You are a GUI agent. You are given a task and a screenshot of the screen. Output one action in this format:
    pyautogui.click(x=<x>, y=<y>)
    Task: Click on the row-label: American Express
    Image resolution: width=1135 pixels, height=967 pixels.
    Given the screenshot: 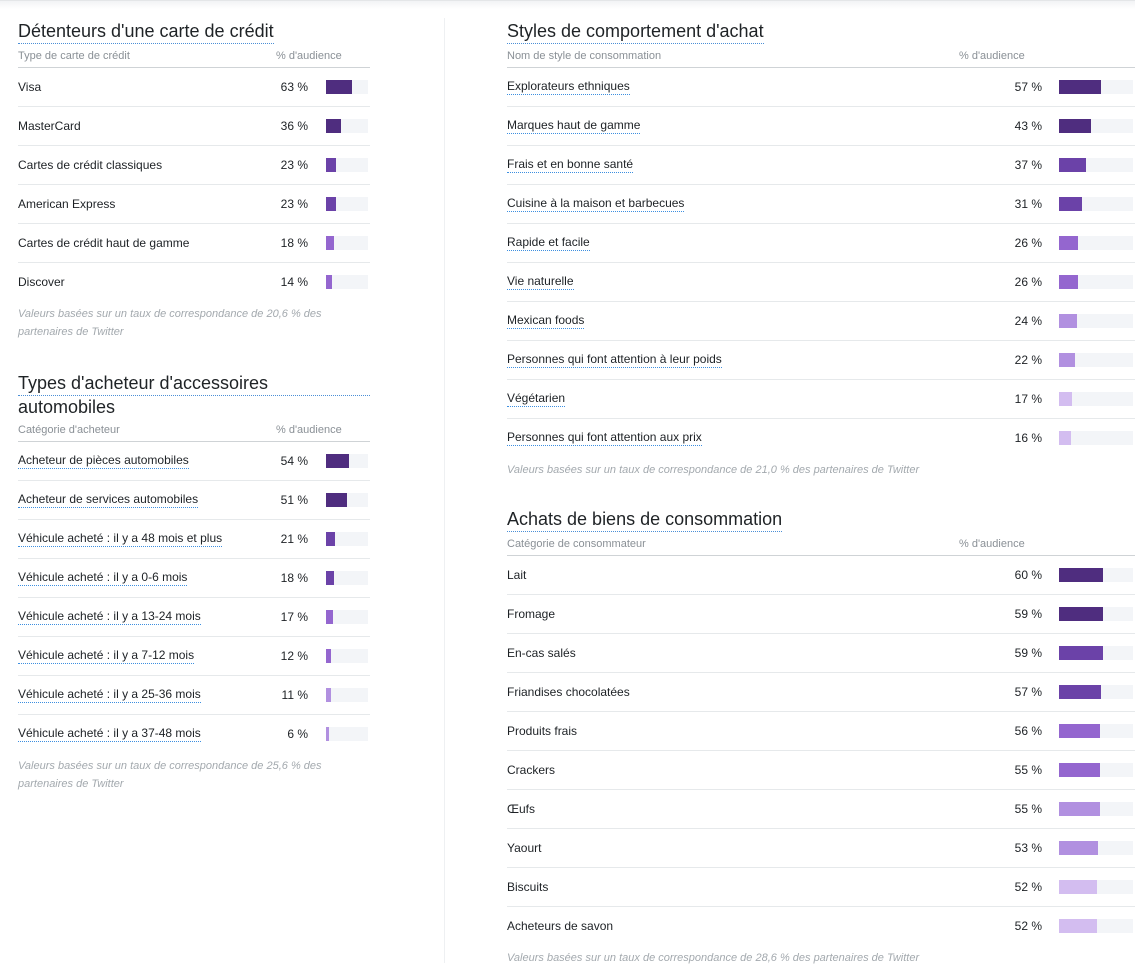 What is the action you would take?
    pyautogui.click(x=143, y=204)
    